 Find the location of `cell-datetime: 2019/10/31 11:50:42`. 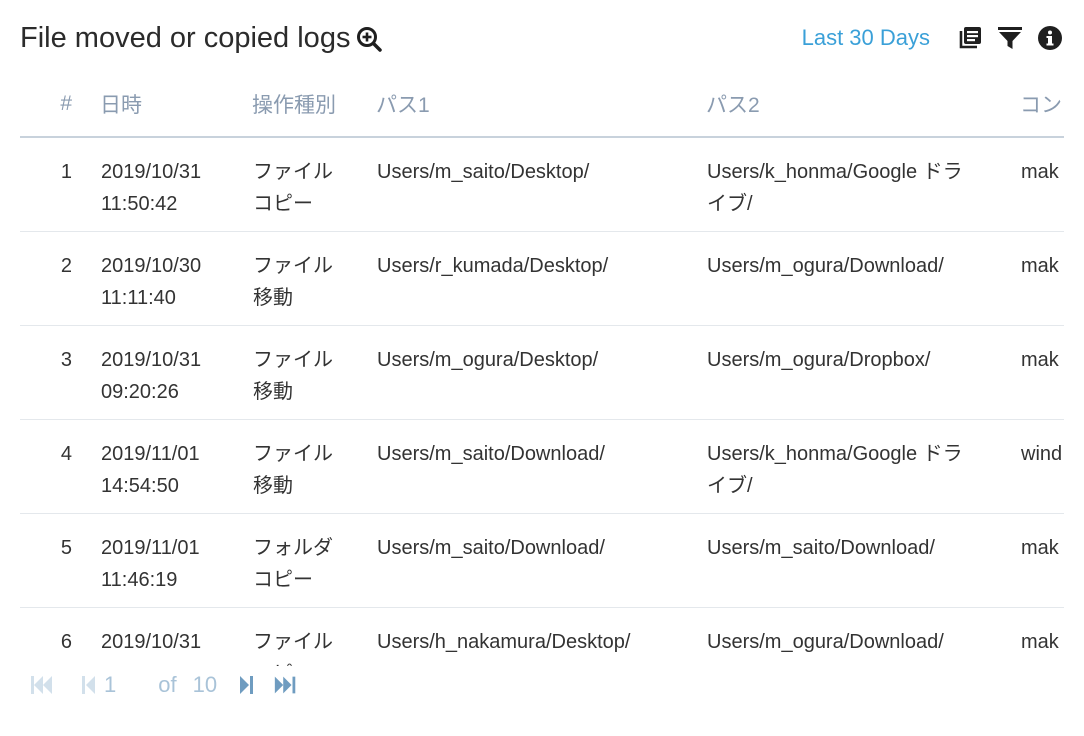

cell-datetime: 2019/10/31 11:50:42 is located at coordinates (176, 184).